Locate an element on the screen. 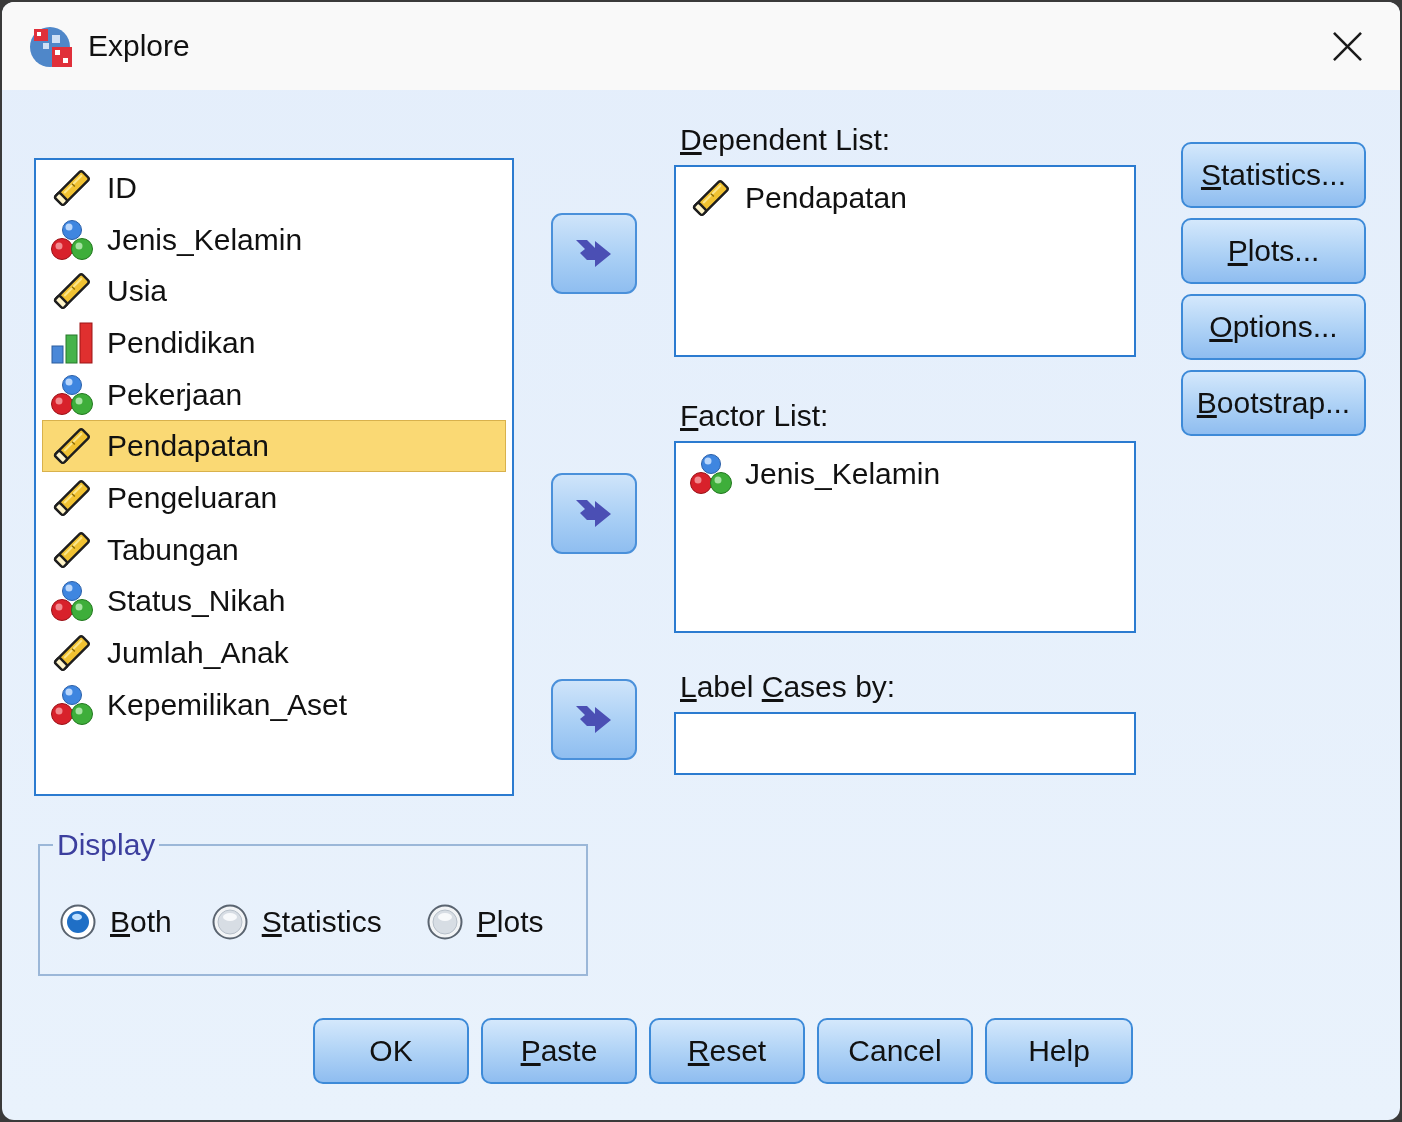 Image resolution: width=1402 pixels, height=1122 pixels. list-item: Tabungan is located at coordinates (274, 549).